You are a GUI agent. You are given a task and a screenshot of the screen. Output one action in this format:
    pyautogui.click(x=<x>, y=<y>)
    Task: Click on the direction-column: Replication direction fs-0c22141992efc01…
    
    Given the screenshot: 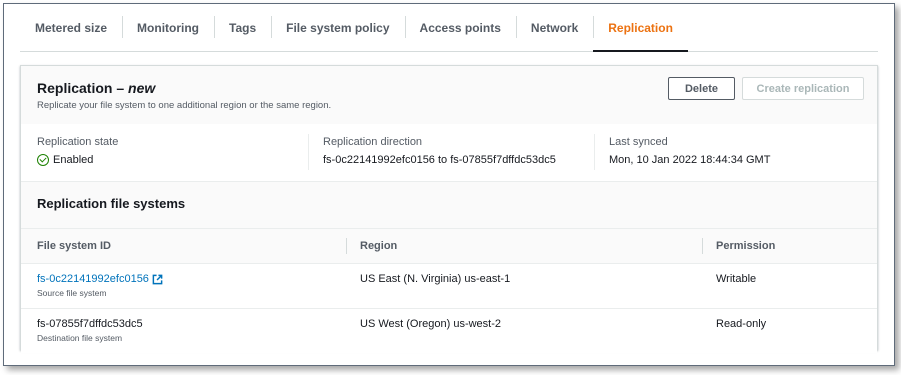 What is the action you would take?
    pyautogui.click(x=439, y=151)
    